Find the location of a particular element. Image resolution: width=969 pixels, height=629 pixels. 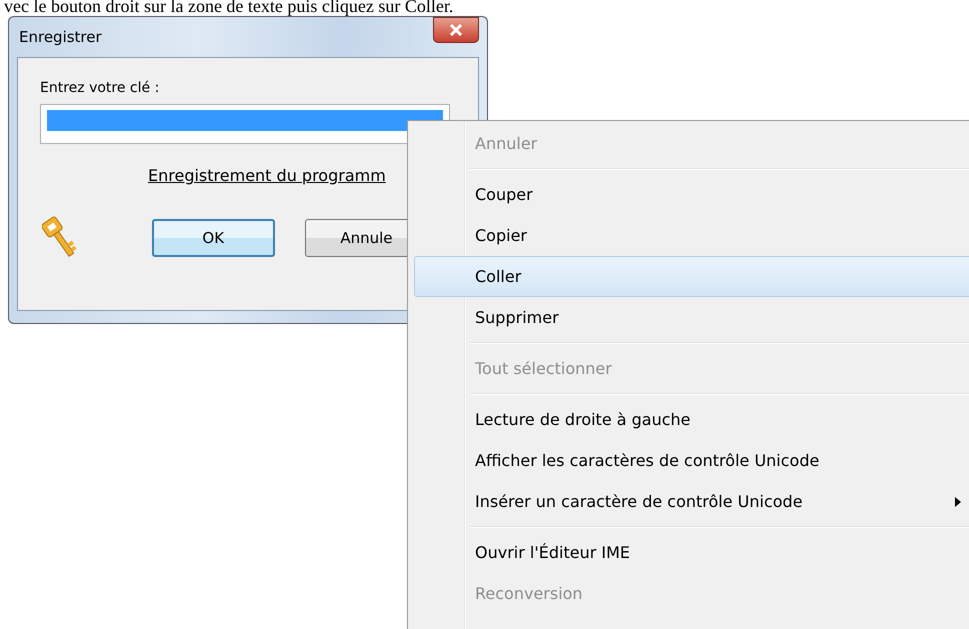

close-icon is located at coordinates (456, 30).